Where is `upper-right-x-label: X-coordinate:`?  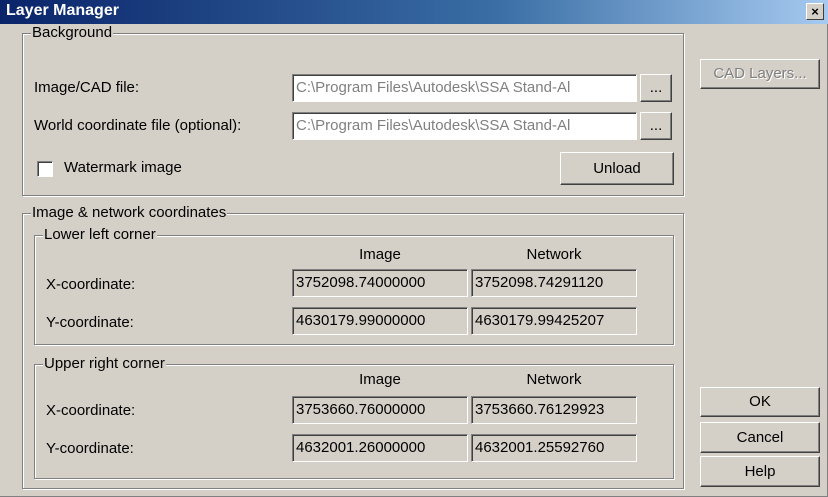 upper-right-x-label: X-coordinate: is located at coordinates (91, 410).